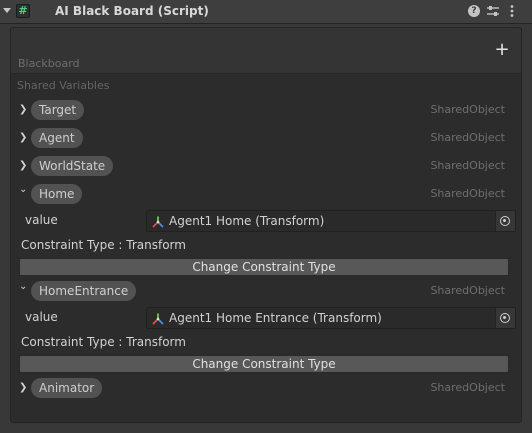  I want to click on variable-row: ❯ Animator SharedObject, so click(266, 388).